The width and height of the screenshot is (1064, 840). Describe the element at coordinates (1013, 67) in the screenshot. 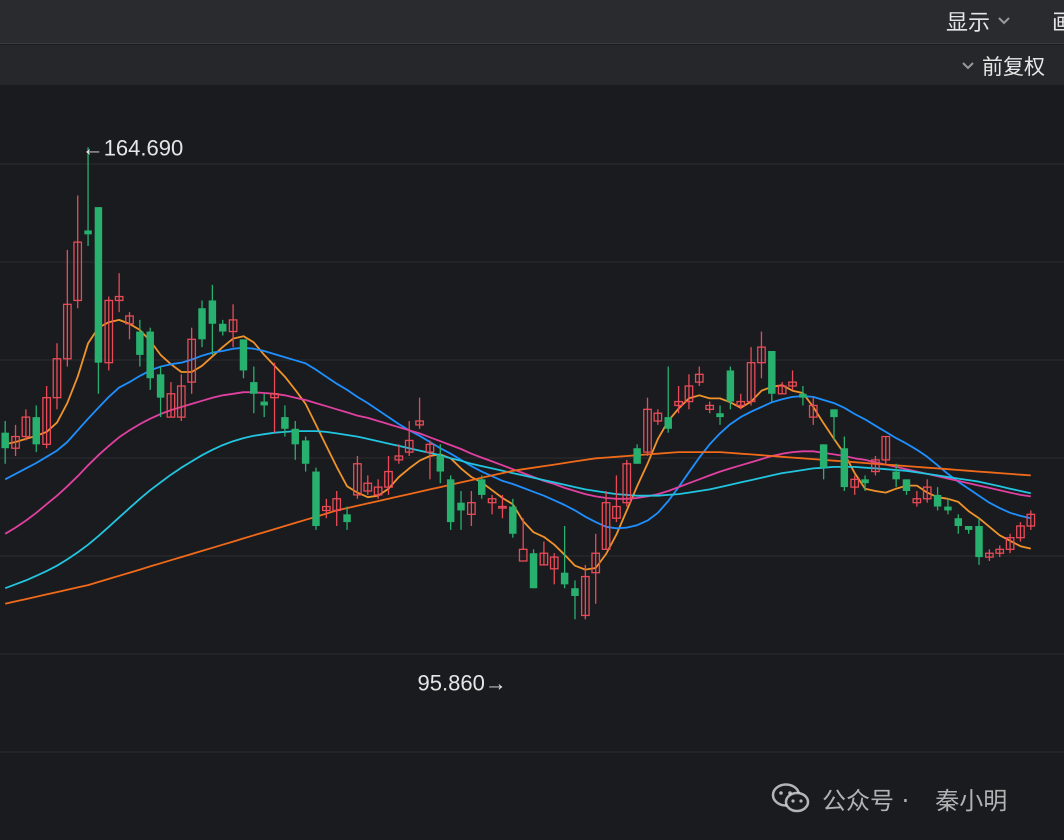

I see `adjust-label: 前复权` at that location.